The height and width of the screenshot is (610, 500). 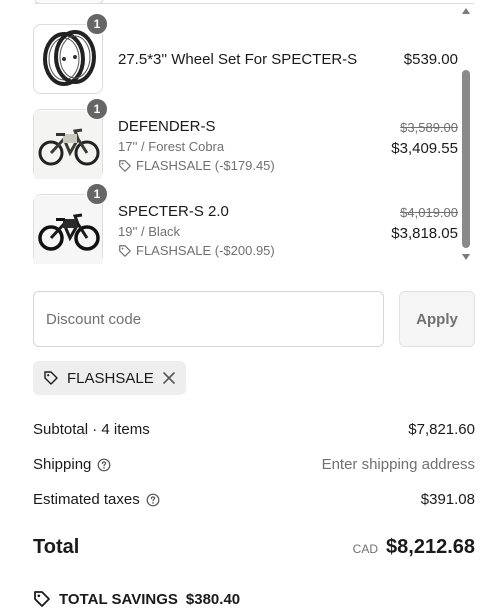 I want to click on taxes-label-wrap: Estimated taxes, so click(x=96, y=499).